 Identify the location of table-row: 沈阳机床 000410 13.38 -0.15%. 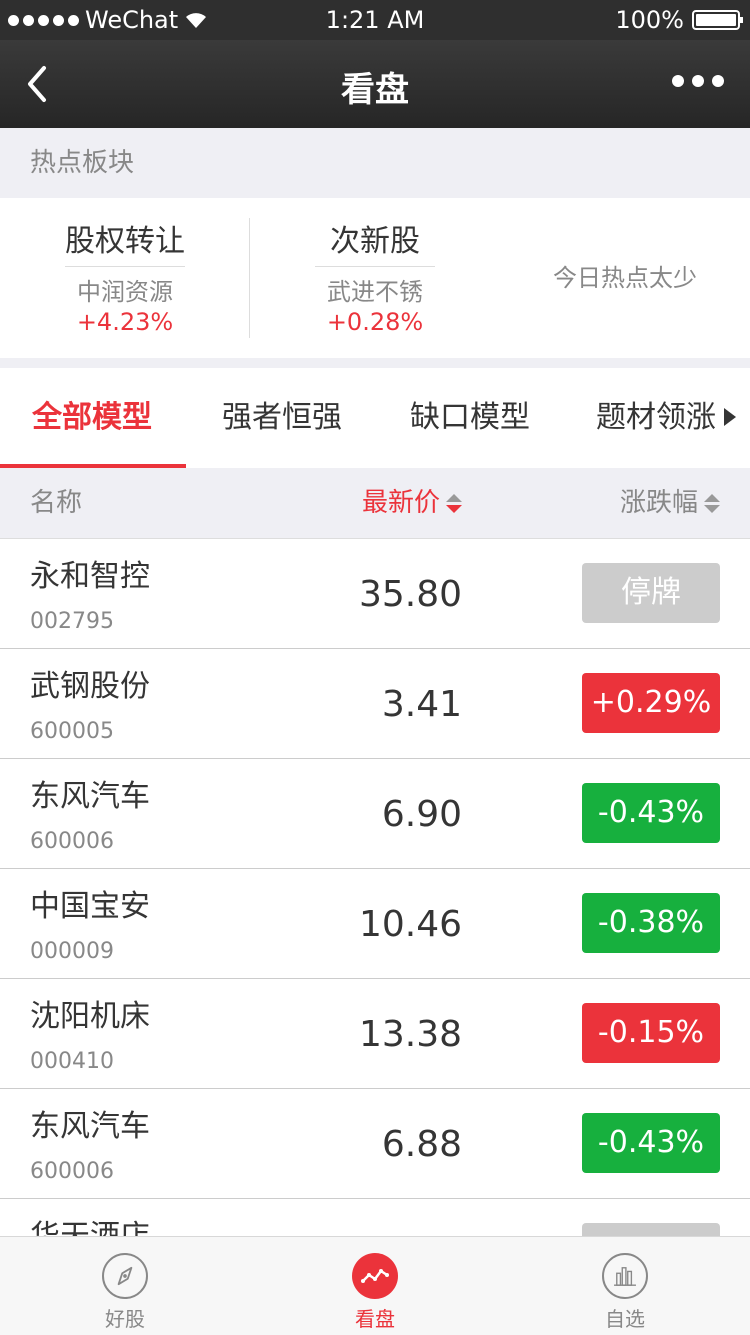
(375, 1034).